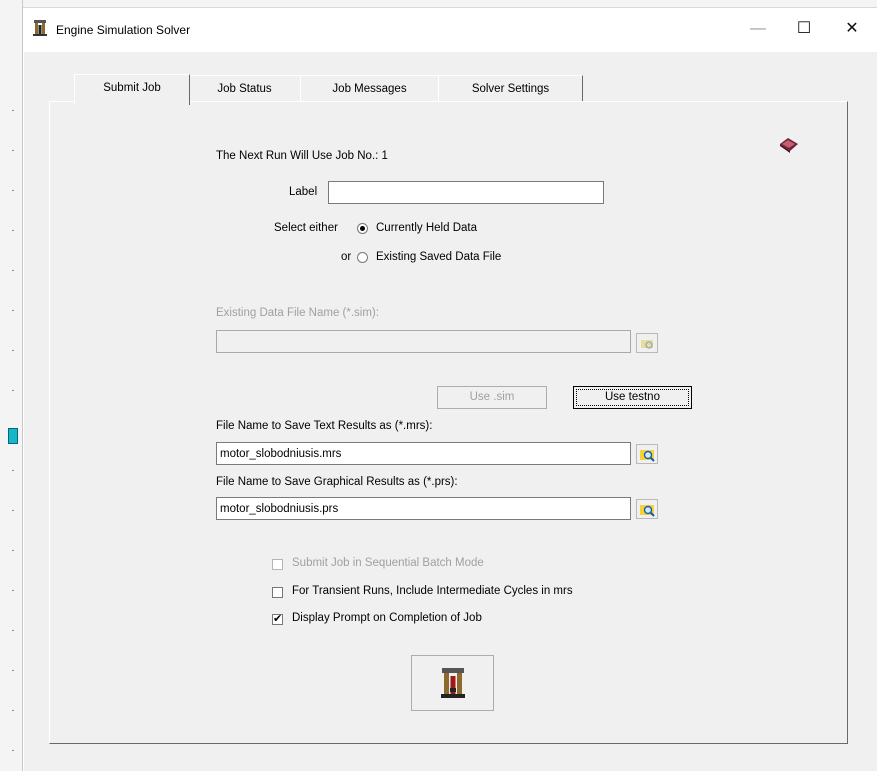 Image resolution: width=877 pixels, height=771 pixels. What do you see at coordinates (632, 397) in the screenshot?
I see `use-testno-button: Use testno` at bounding box center [632, 397].